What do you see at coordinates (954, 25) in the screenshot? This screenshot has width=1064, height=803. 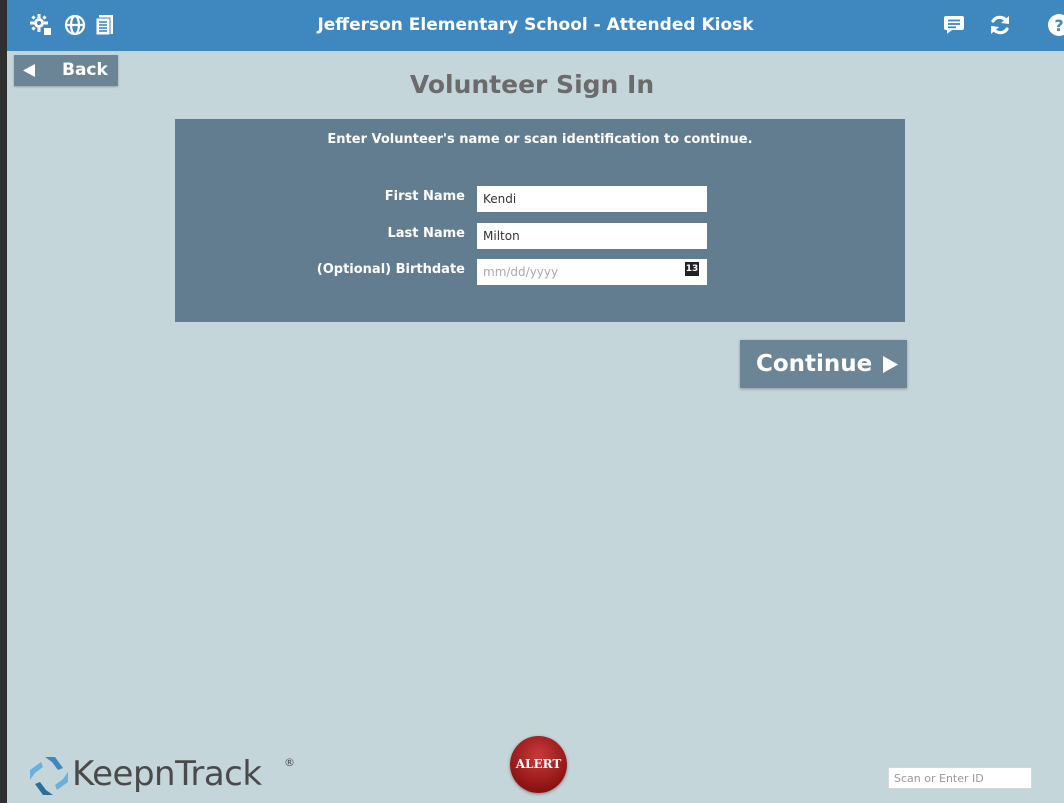 I see `chat-icon` at bounding box center [954, 25].